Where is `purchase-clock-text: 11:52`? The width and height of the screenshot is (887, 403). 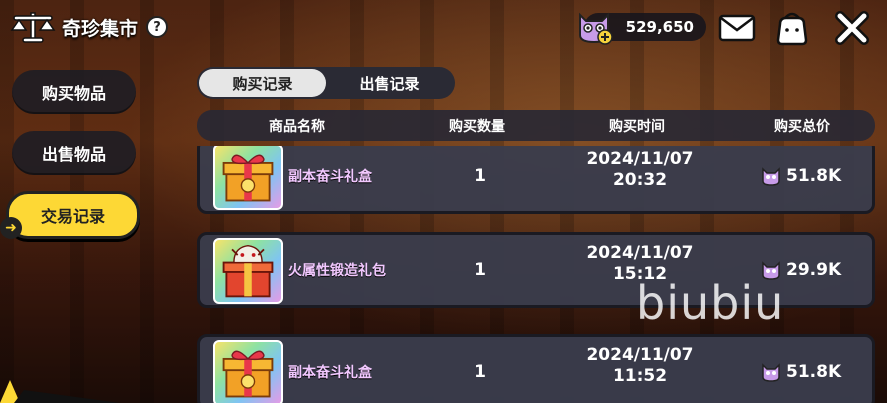
purchase-clock-text: 11:52 is located at coordinates (640, 376).